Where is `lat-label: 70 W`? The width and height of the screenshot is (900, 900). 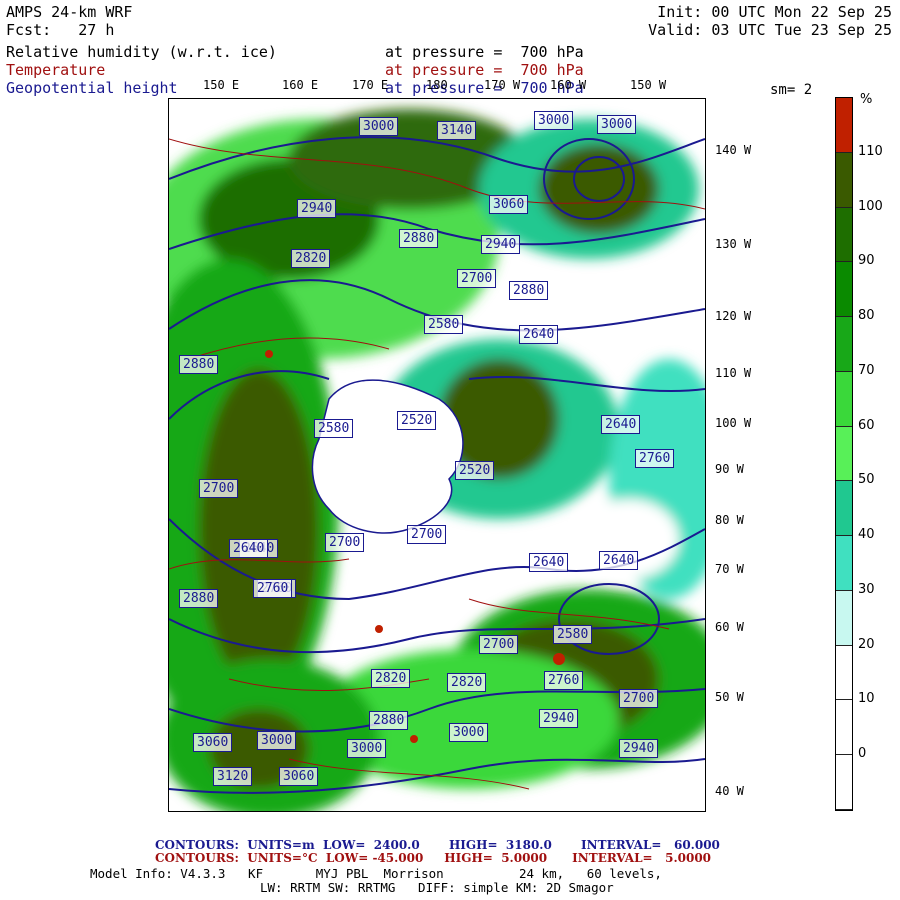
lat-label: 70 W is located at coordinates (729, 569).